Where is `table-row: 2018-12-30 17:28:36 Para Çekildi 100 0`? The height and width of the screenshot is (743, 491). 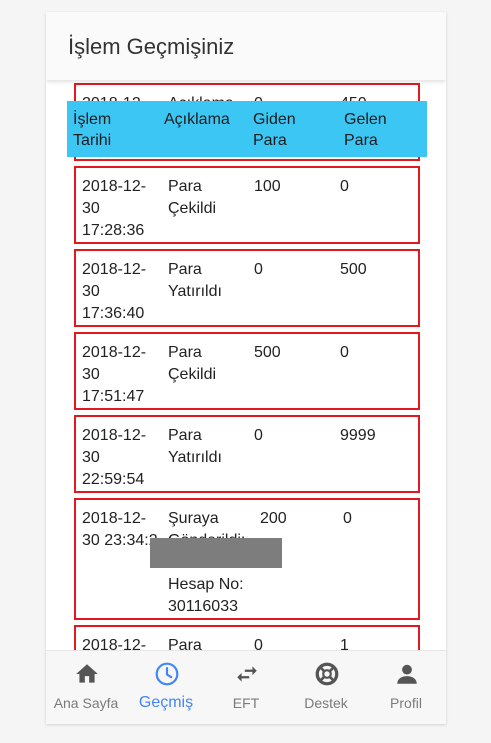
table-row: 2018-12-30 17:28:36 Para Çekildi 100 0 is located at coordinates (247, 205).